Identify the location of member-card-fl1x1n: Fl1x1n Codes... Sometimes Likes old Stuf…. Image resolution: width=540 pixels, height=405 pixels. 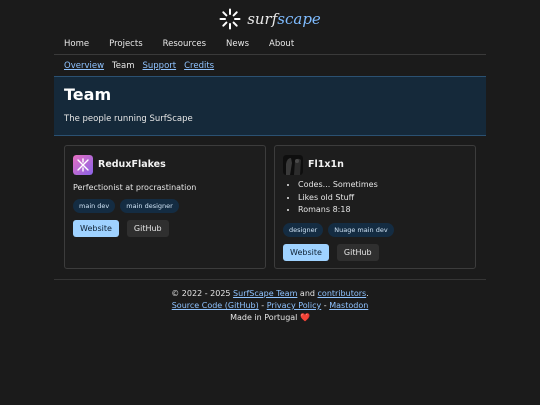
(375, 207).